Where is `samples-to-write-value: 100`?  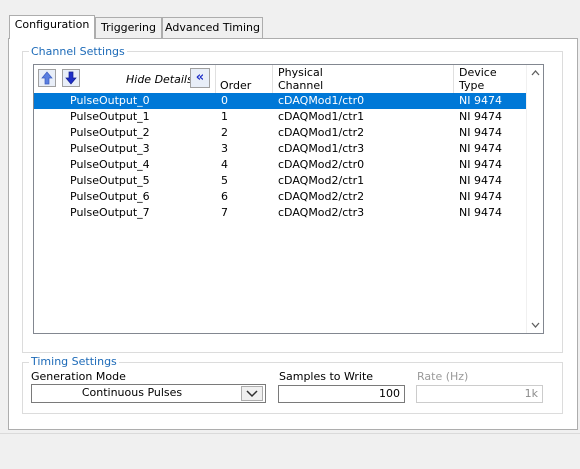 samples-to-write-value: 100 is located at coordinates (389, 393).